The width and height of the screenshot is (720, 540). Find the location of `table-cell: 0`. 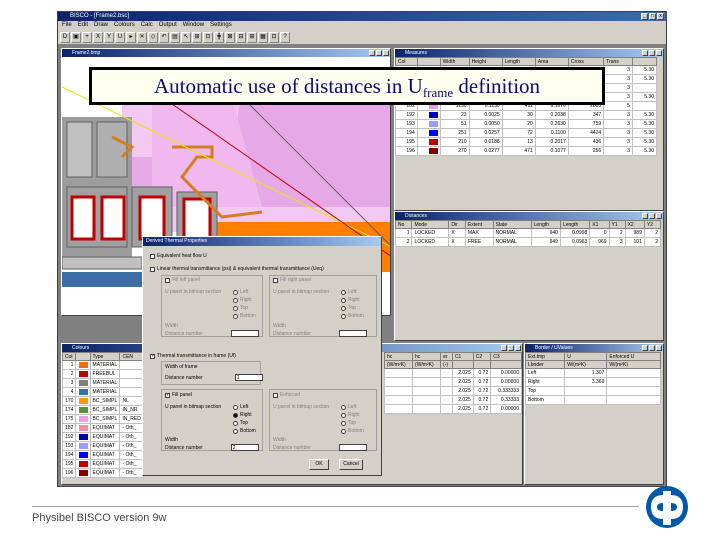

table-cell: 0 is located at coordinates (599, 233).